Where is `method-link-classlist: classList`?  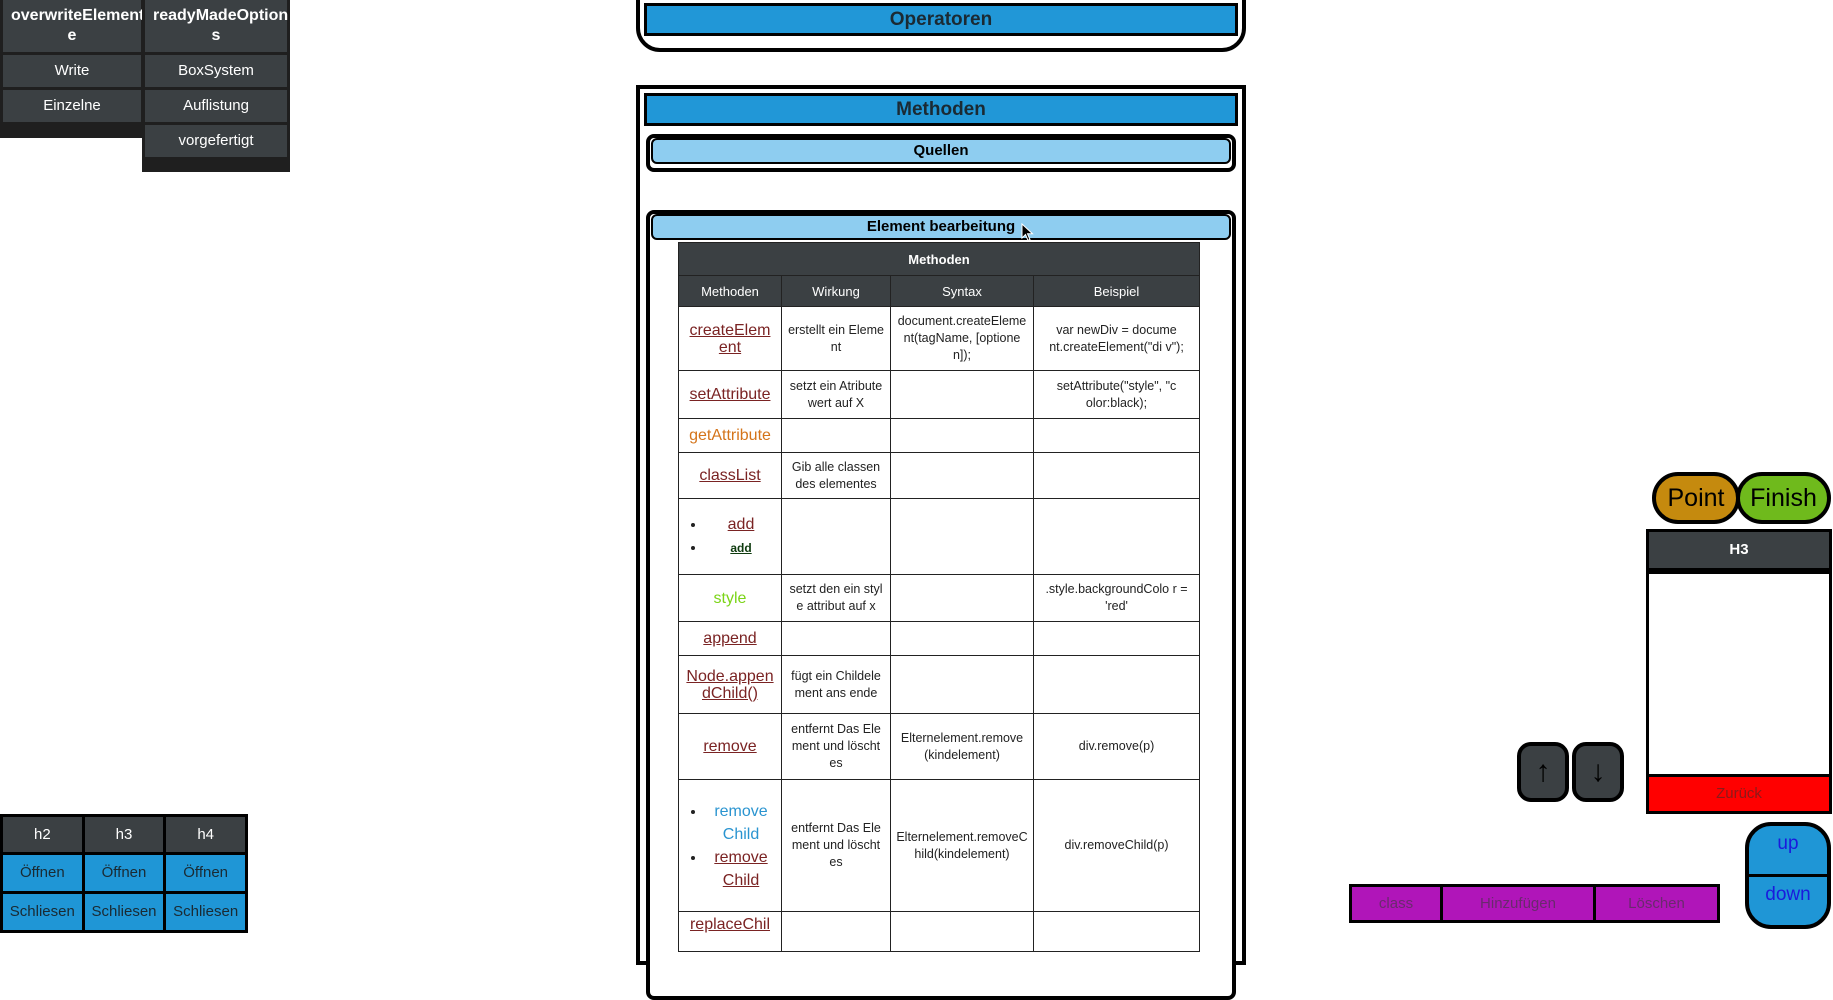
method-link-classlist: classList is located at coordinates (729, 475).